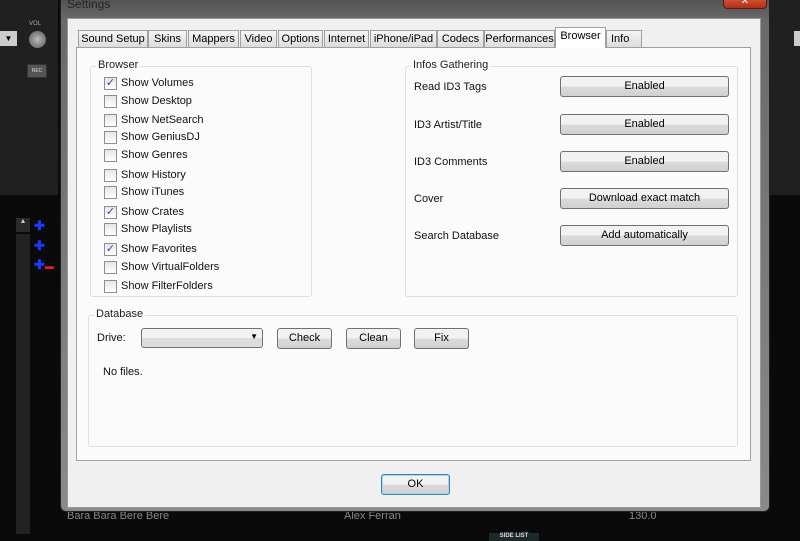  What do you see at coordinates (456, 236) in the screenshot?
I see `search-database-label: Search Database` at bounding box center [456, 236].